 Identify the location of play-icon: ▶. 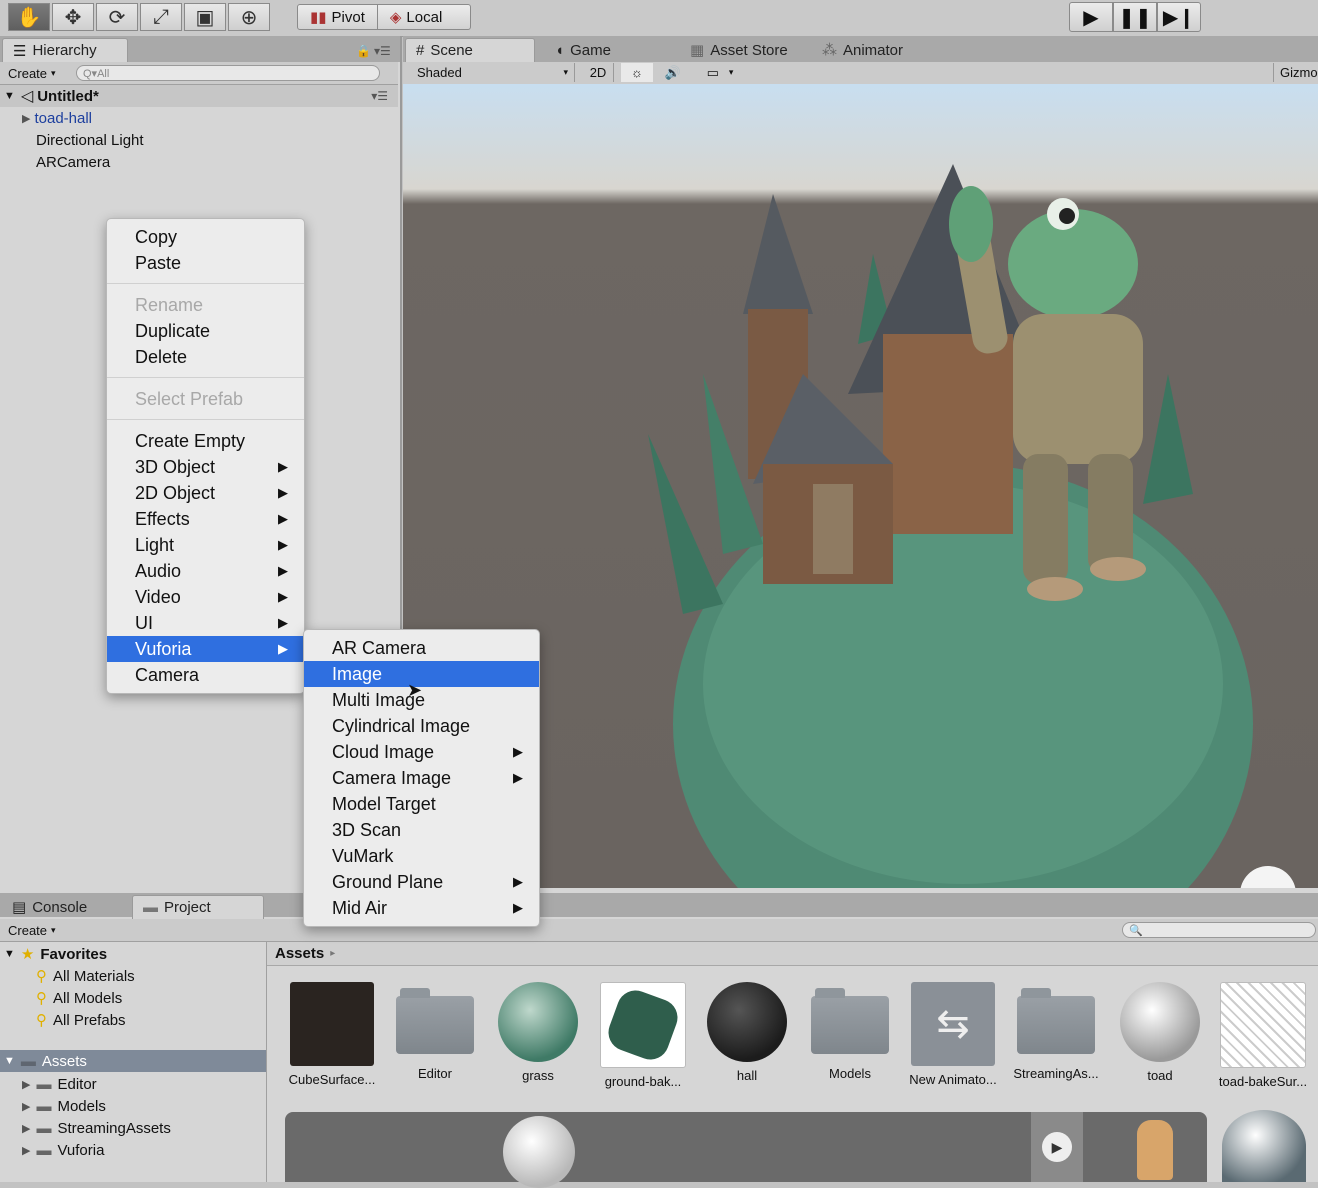
(1091, 17).